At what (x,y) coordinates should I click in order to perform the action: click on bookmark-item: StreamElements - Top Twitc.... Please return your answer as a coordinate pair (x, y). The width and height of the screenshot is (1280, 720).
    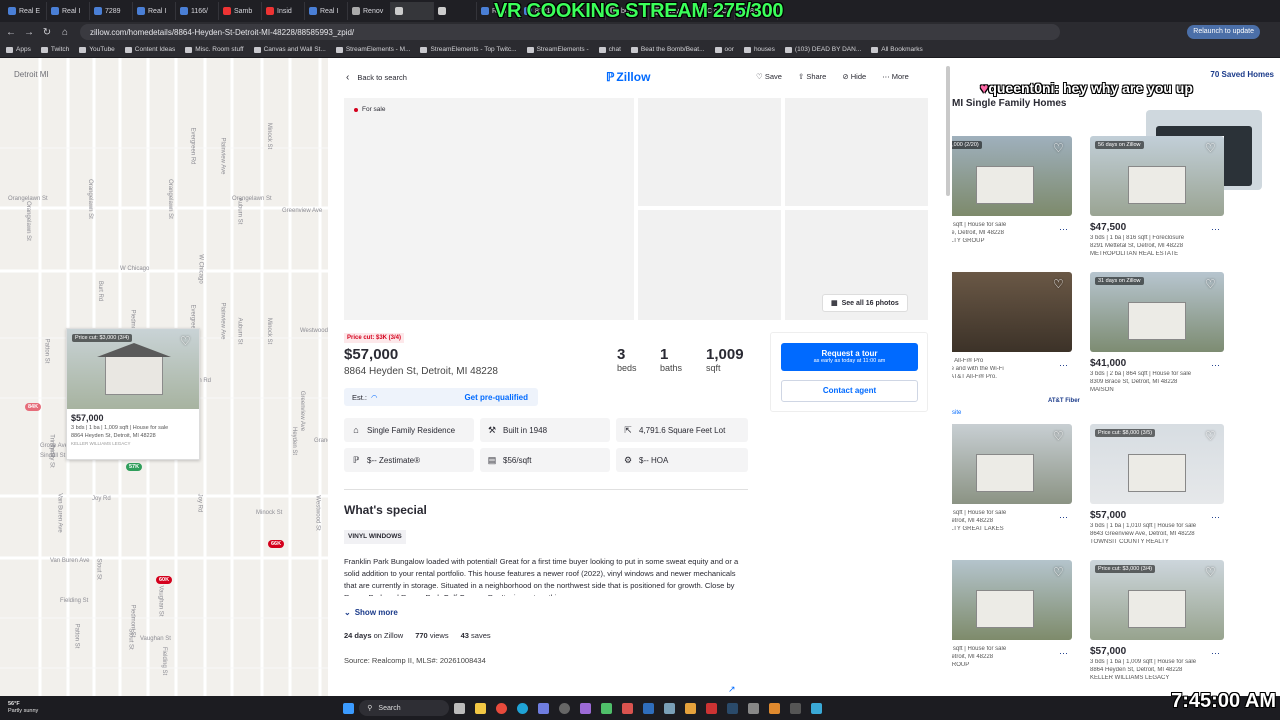
    Looking at the image, I should click on (468, 49).